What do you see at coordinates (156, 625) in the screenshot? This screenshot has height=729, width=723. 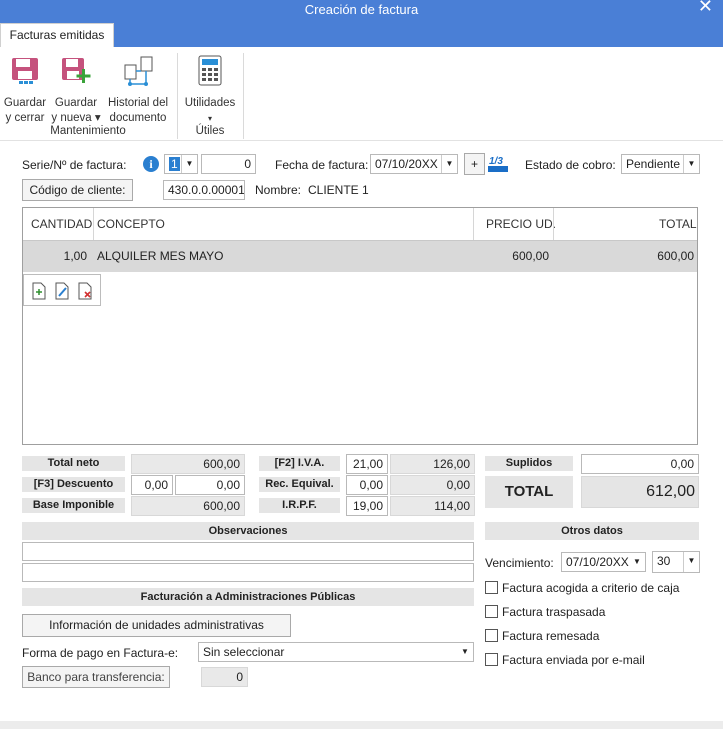 I see `info-unidades-button: Información de unidades administrativas` at bounding box center [156, 625].